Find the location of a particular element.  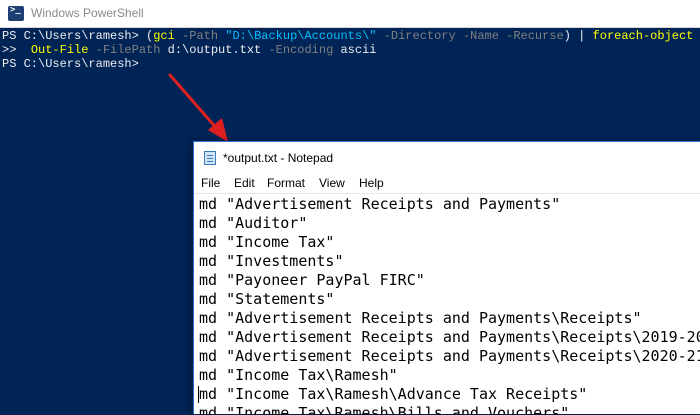

console-token: >> is located at coordinates (16, 50).